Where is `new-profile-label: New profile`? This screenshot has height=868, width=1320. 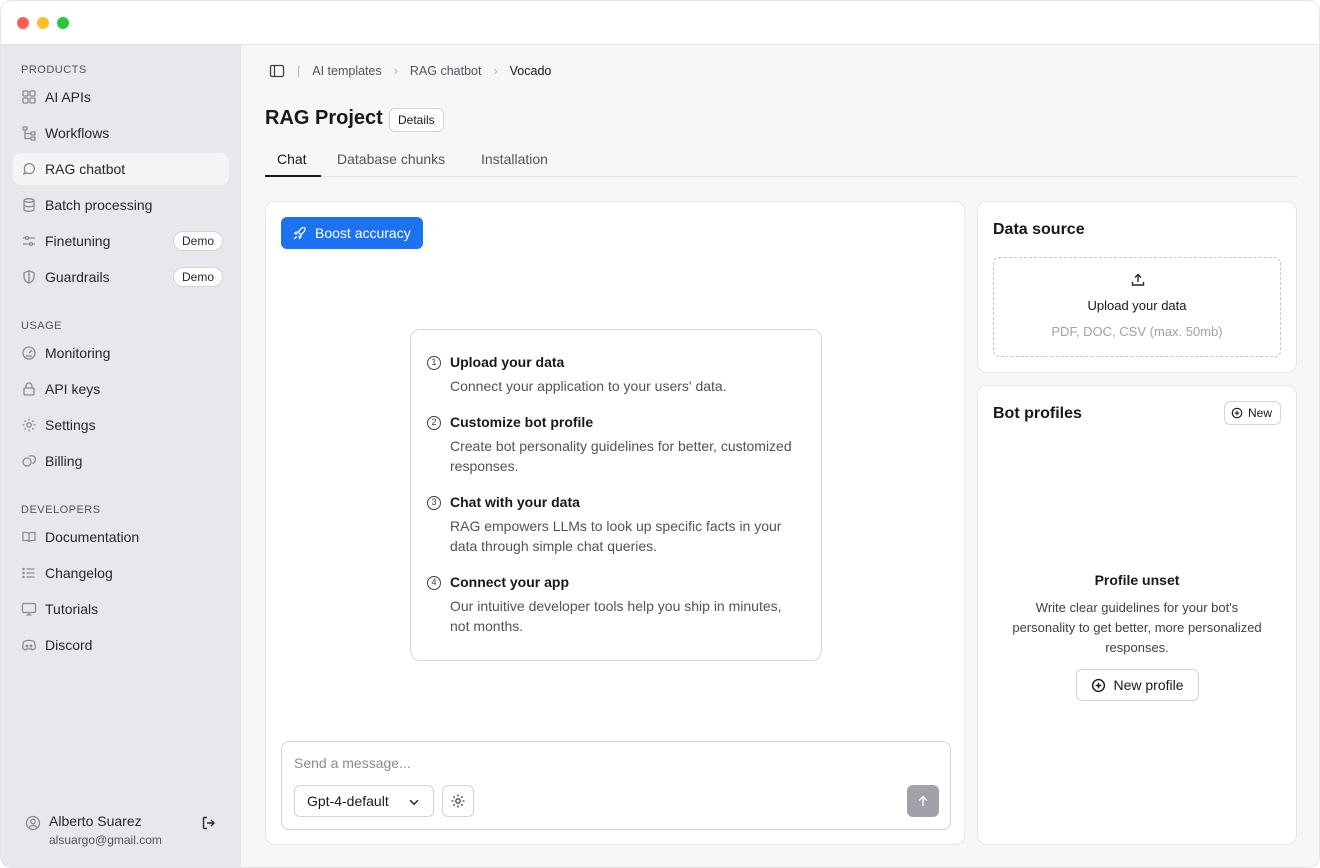 new-profile-label: New profile is located at coordinates (1148, 685).